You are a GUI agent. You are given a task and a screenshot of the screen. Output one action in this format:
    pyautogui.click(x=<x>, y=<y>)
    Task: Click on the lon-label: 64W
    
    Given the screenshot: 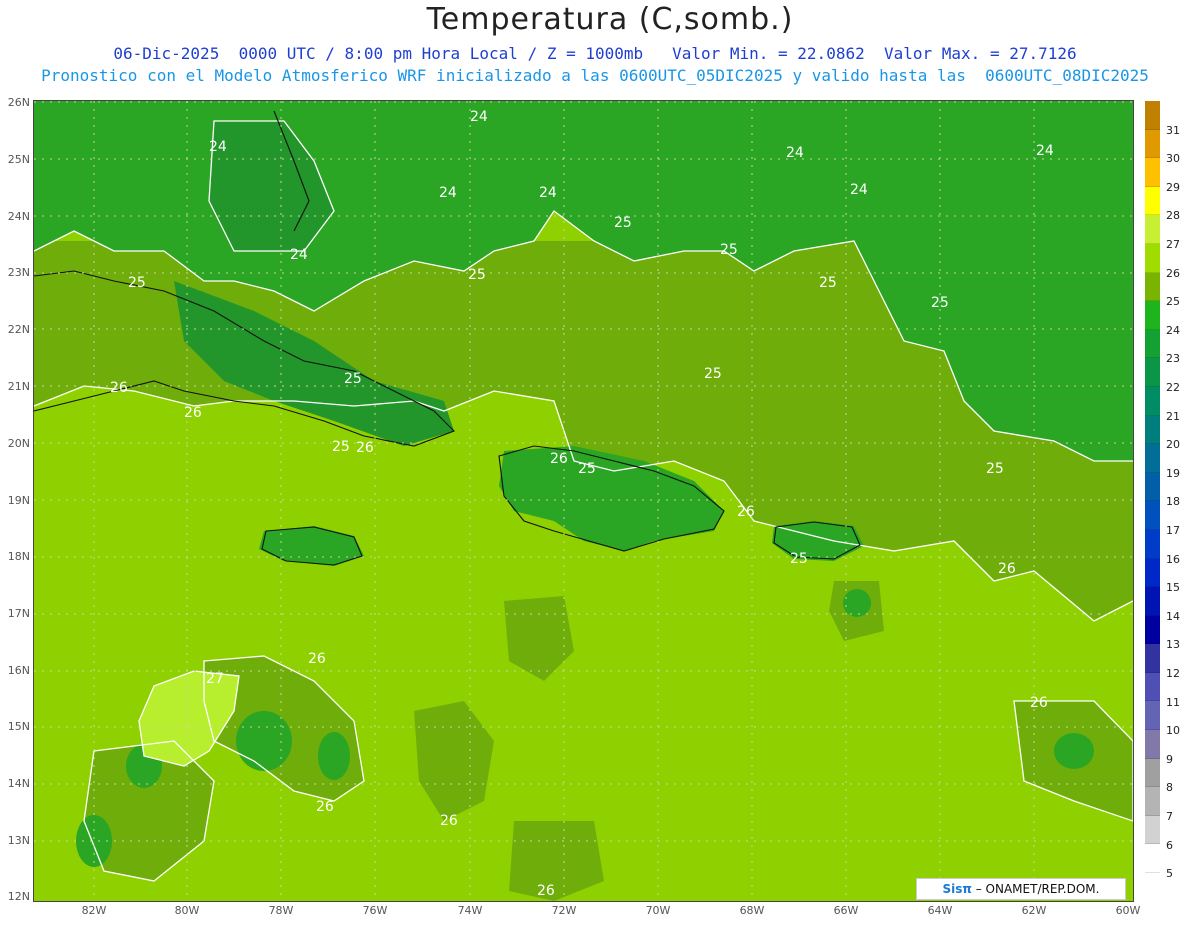 What is the action you would take?
    pyautogui.click(x=940, y=910)
    